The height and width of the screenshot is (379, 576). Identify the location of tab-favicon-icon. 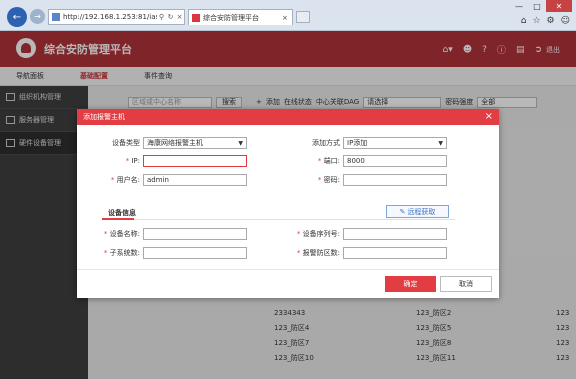
(196, 17).